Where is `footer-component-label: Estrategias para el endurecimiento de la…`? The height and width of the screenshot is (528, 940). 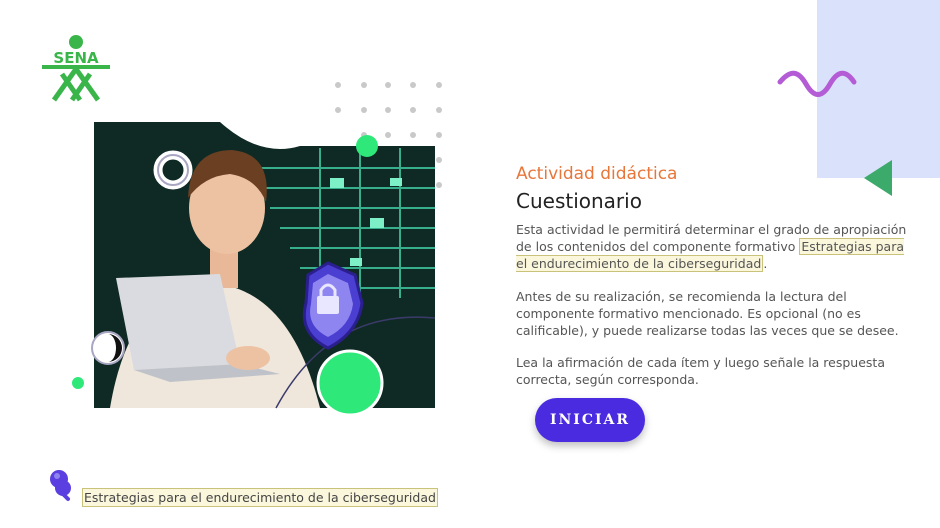 footer-component-label: Estrategias para el endurecimiento de la… is located at coordinates (260, 497).